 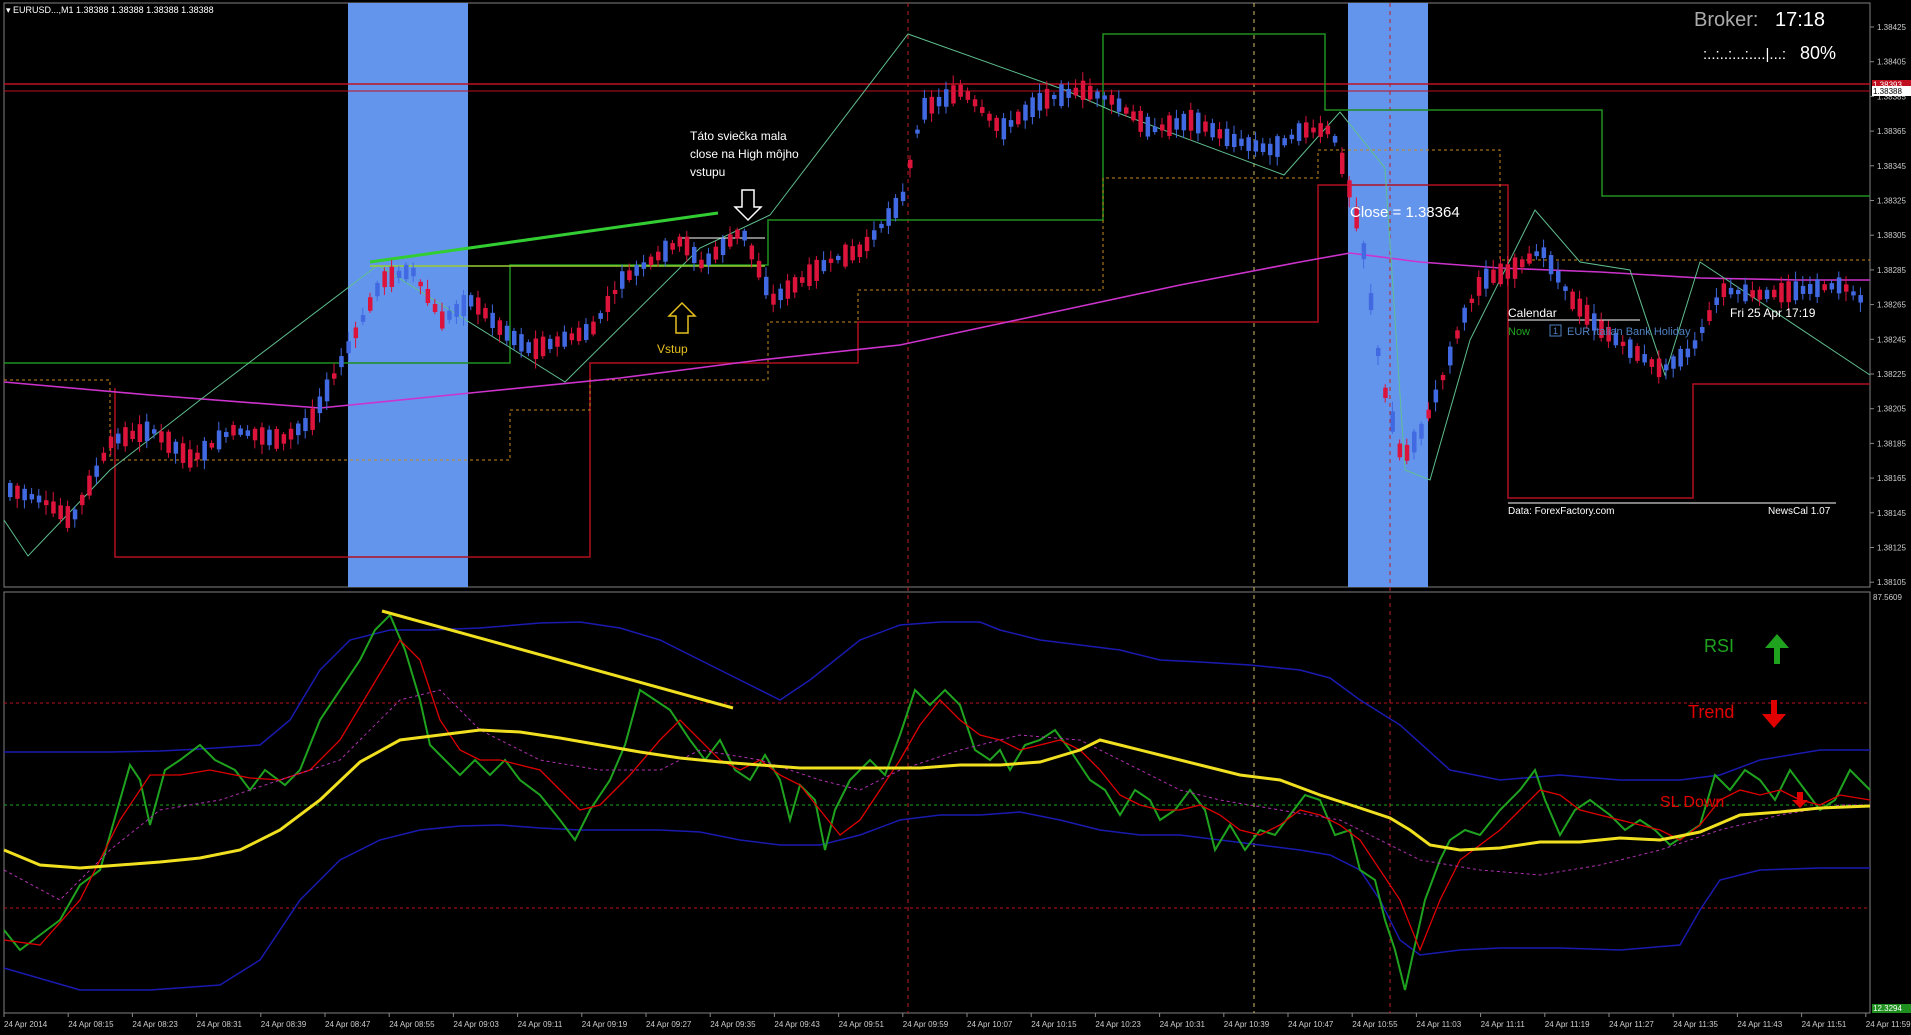 What do you see at coordinates (1891, 409) in the screenshot?
I see `price-tick-label: 1.38205` at bounding box center [1891, 409].